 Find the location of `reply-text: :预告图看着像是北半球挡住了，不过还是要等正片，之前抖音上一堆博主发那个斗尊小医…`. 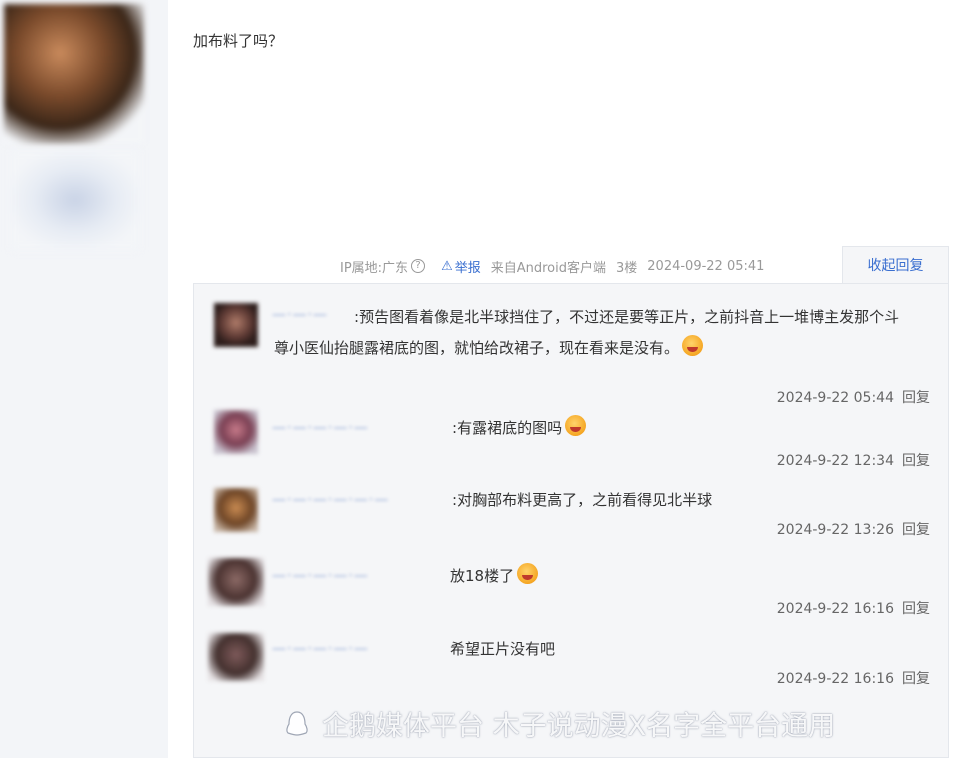

reply-text: :预告图看着像是北半球挡住了，不过还是要等正片，之前抖音上一堆博主发那个斗尊小医… is located at coordinates (587, 332).